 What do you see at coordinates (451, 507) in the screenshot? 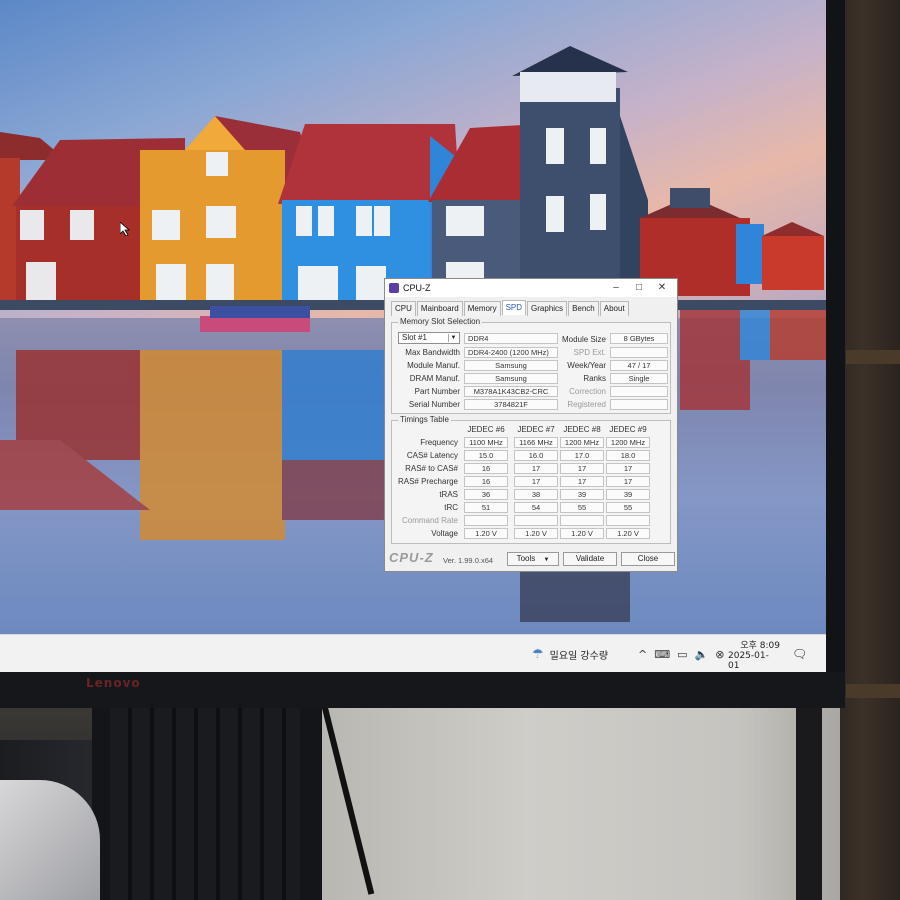
I see `timings-row-label: tRC` at bounding box center [451, 507].